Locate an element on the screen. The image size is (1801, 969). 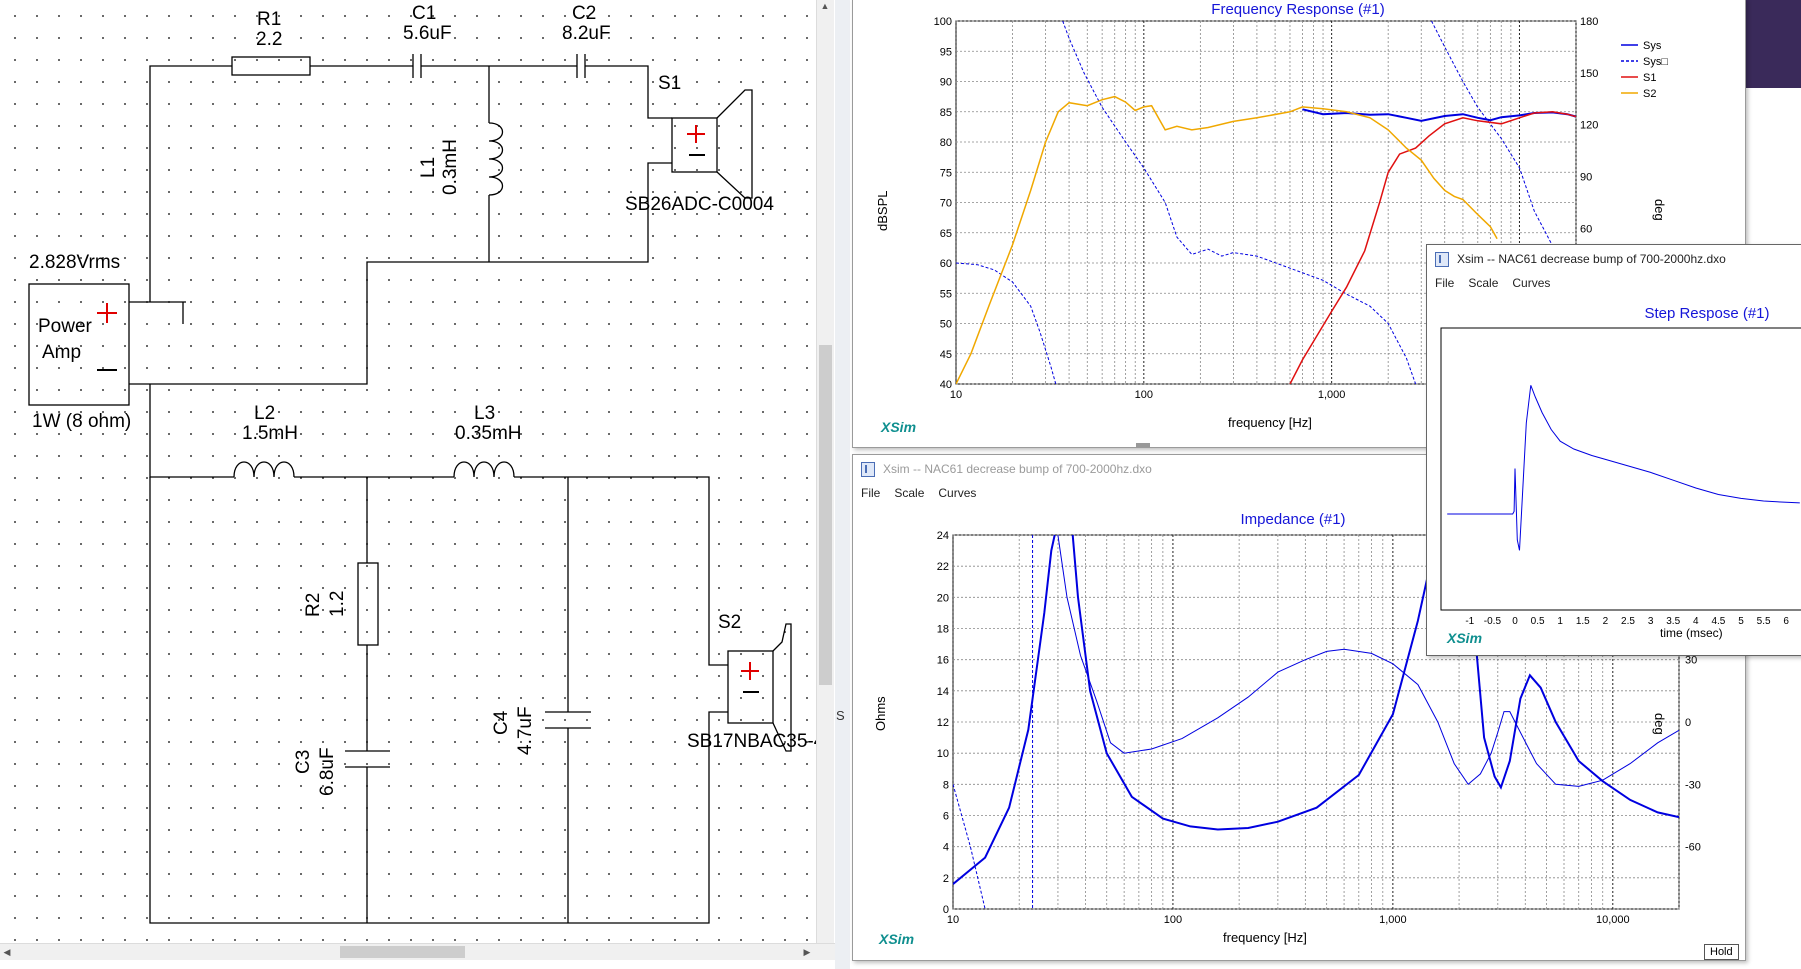
step-xtick-label: 0 is located at coordinates (1515, 621).